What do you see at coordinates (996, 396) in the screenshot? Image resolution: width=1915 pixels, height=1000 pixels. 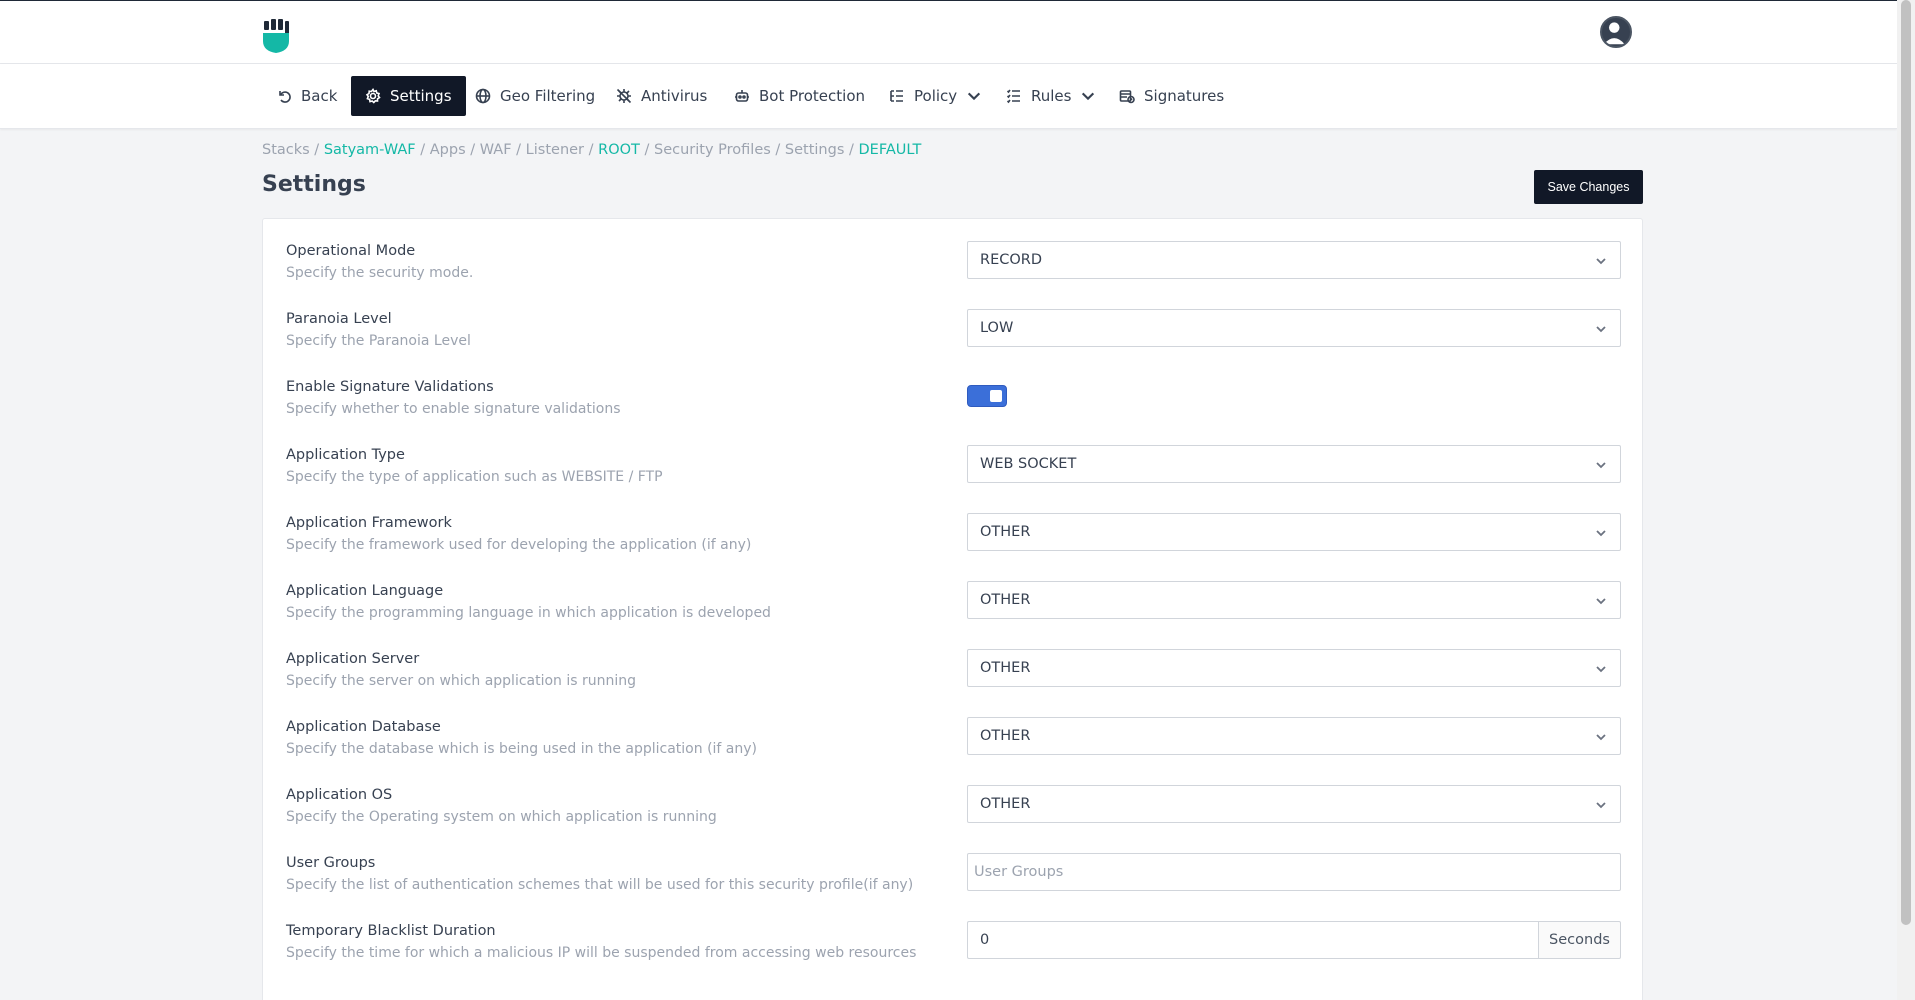 I see `toggle-knob` at bounding box center [996, 396].